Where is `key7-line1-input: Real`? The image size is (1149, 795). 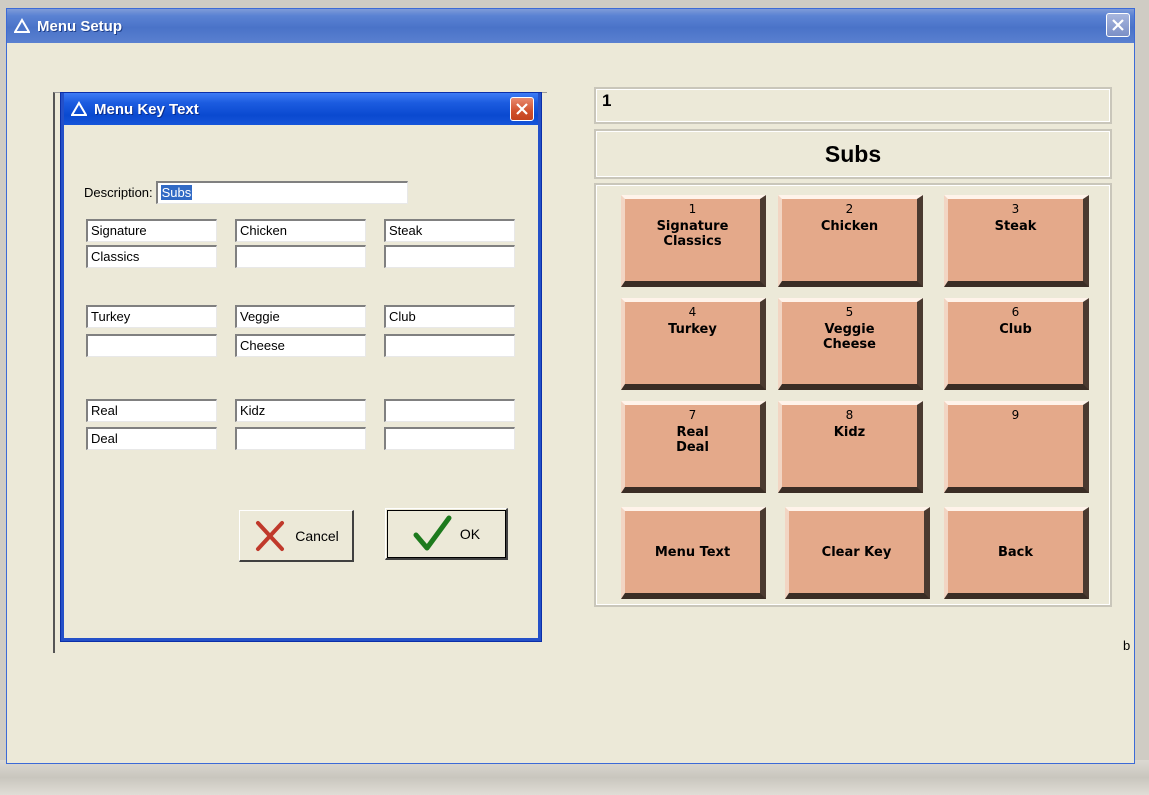 key7-line1-input: Real is located at coordinates (151, 410).